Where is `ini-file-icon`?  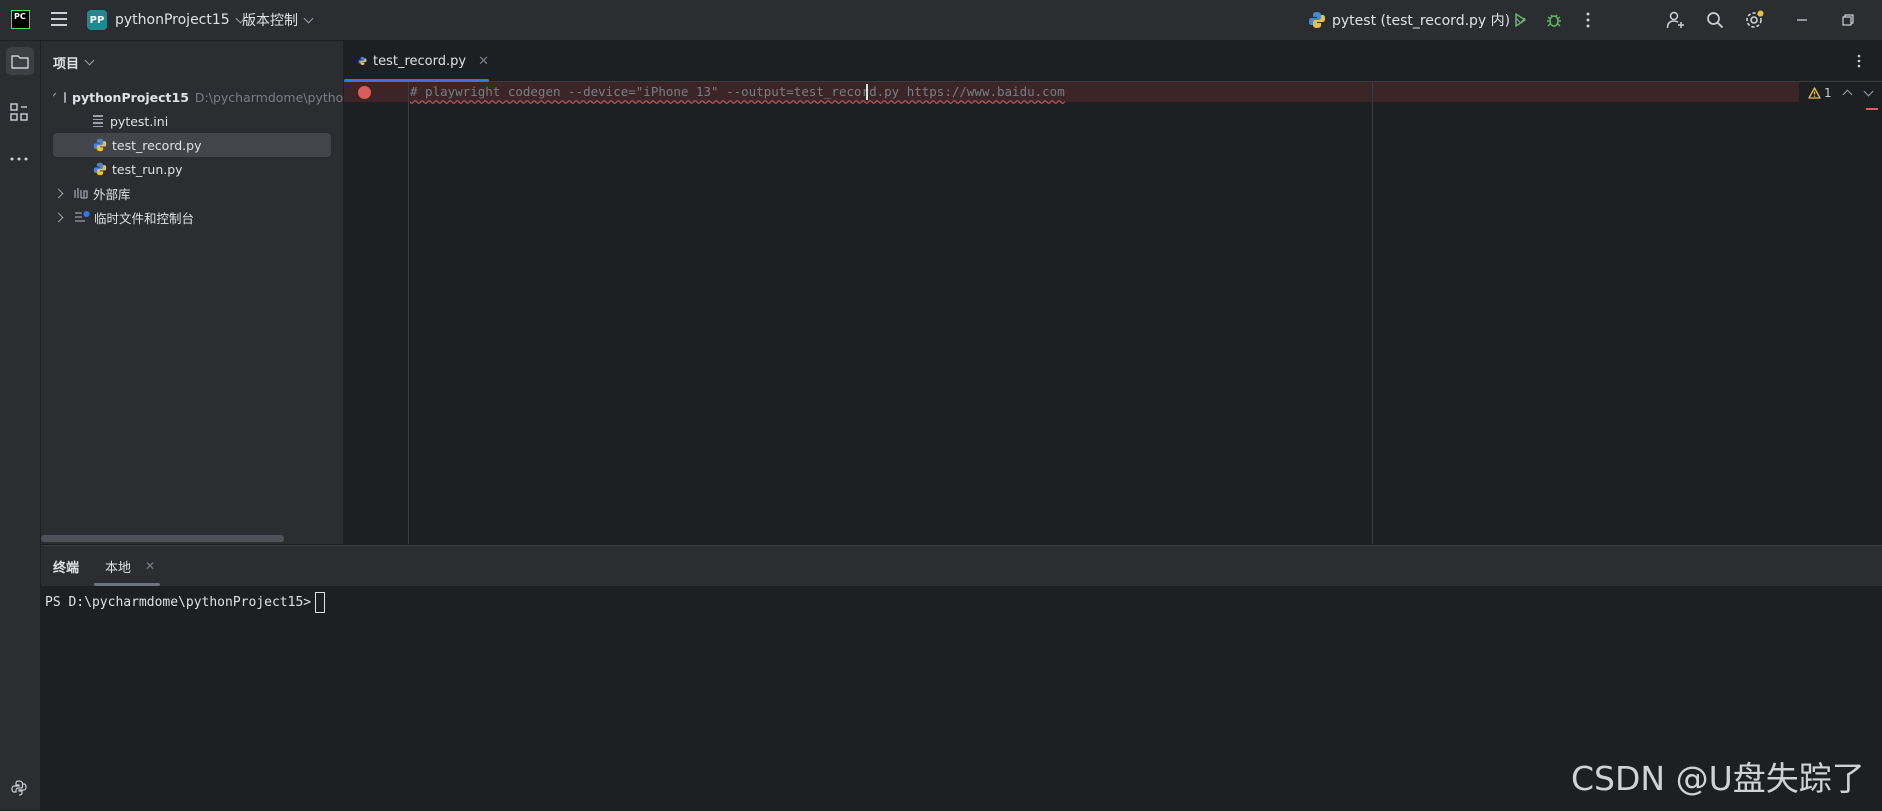 ini-file-icon is located at coordinates (98, 121).